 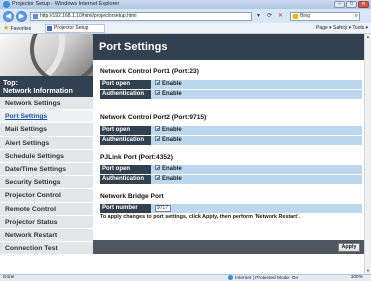 What do you see at coordinates (228, 47) in the screenshot?
I see `page-title: Port Settings` at bounding box center [228, 47].